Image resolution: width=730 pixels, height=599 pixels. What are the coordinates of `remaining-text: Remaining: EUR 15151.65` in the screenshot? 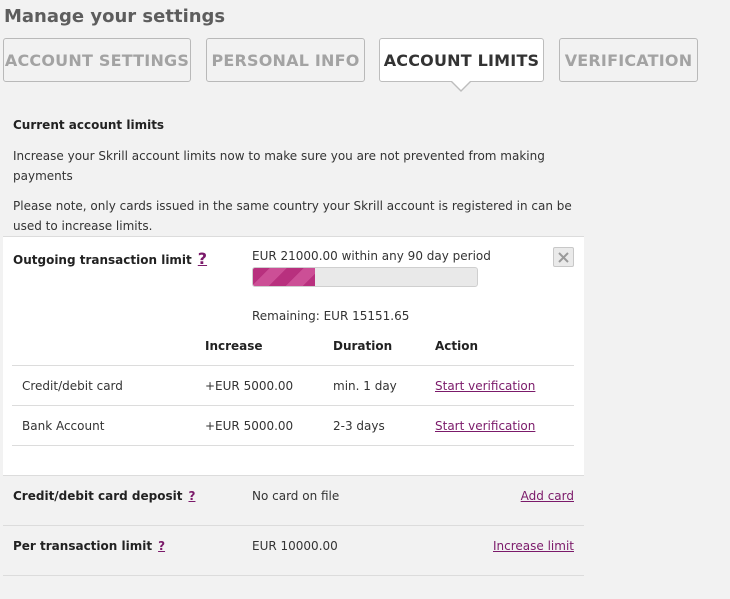 It's located at (331, 316).